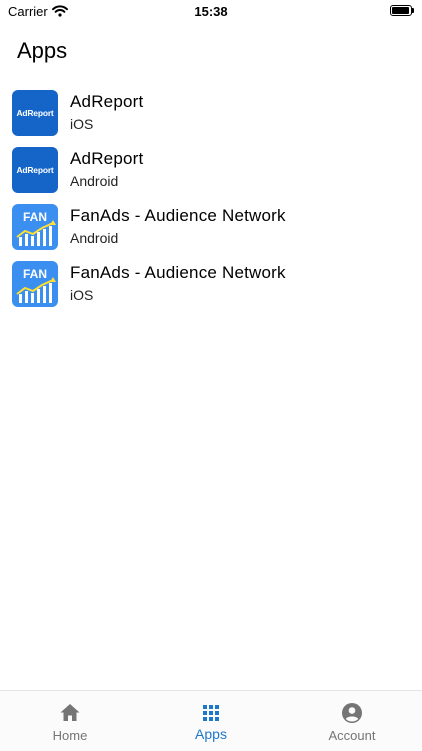  I want to click on app-list-item: FAN FanAds - Audience Network Android, so click(211, 230).